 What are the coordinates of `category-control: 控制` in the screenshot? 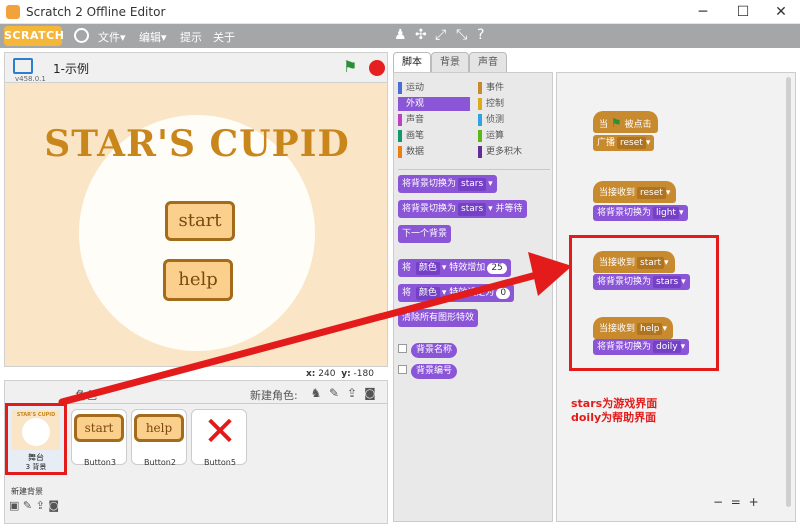 It's located at (514, 104).